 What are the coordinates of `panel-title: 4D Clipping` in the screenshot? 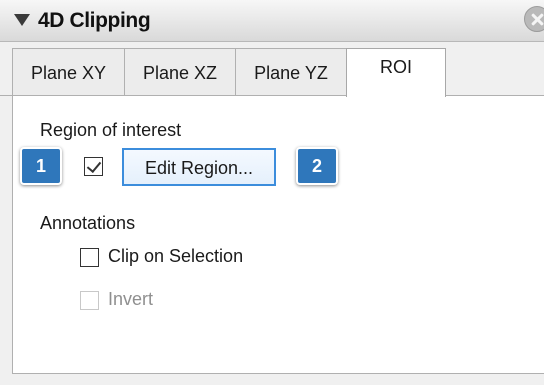 It's located at (94, 20).